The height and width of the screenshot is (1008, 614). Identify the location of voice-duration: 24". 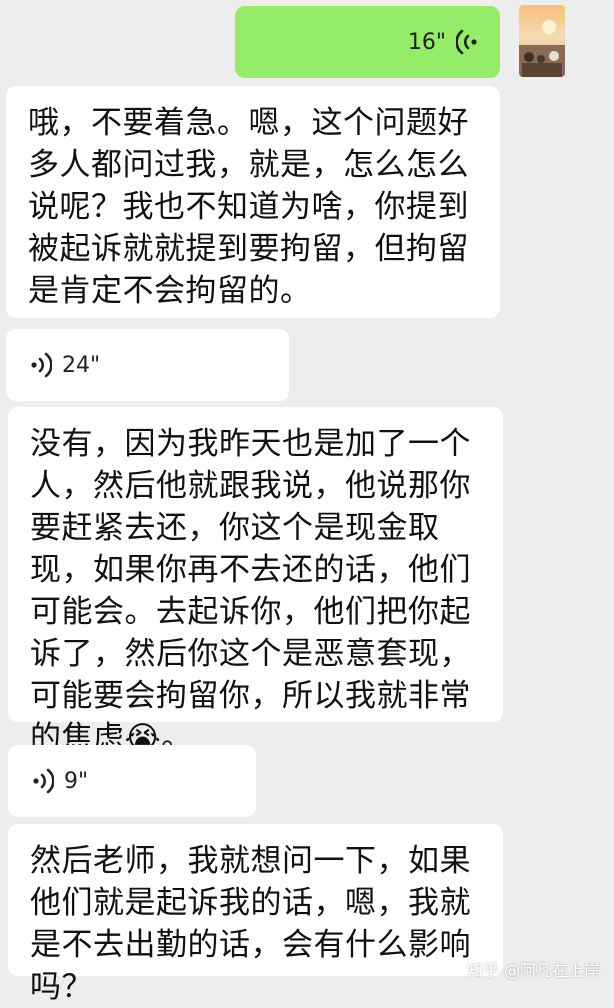
(81, 365).